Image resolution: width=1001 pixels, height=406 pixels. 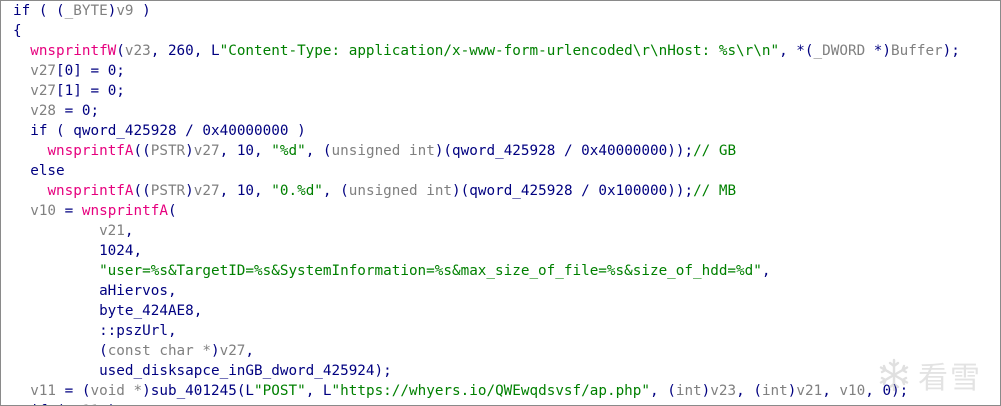 I want to click on code-token: [1] = 0;, so click(x=90, y=91).